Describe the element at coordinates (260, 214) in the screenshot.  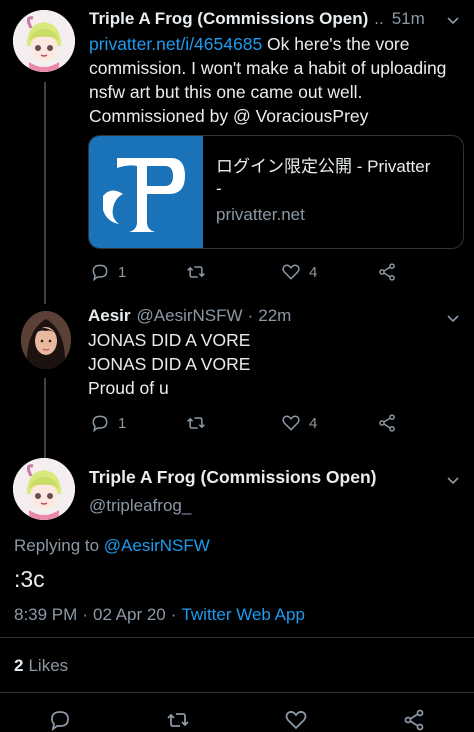
I see `card-domain: privatter.net` at that location.